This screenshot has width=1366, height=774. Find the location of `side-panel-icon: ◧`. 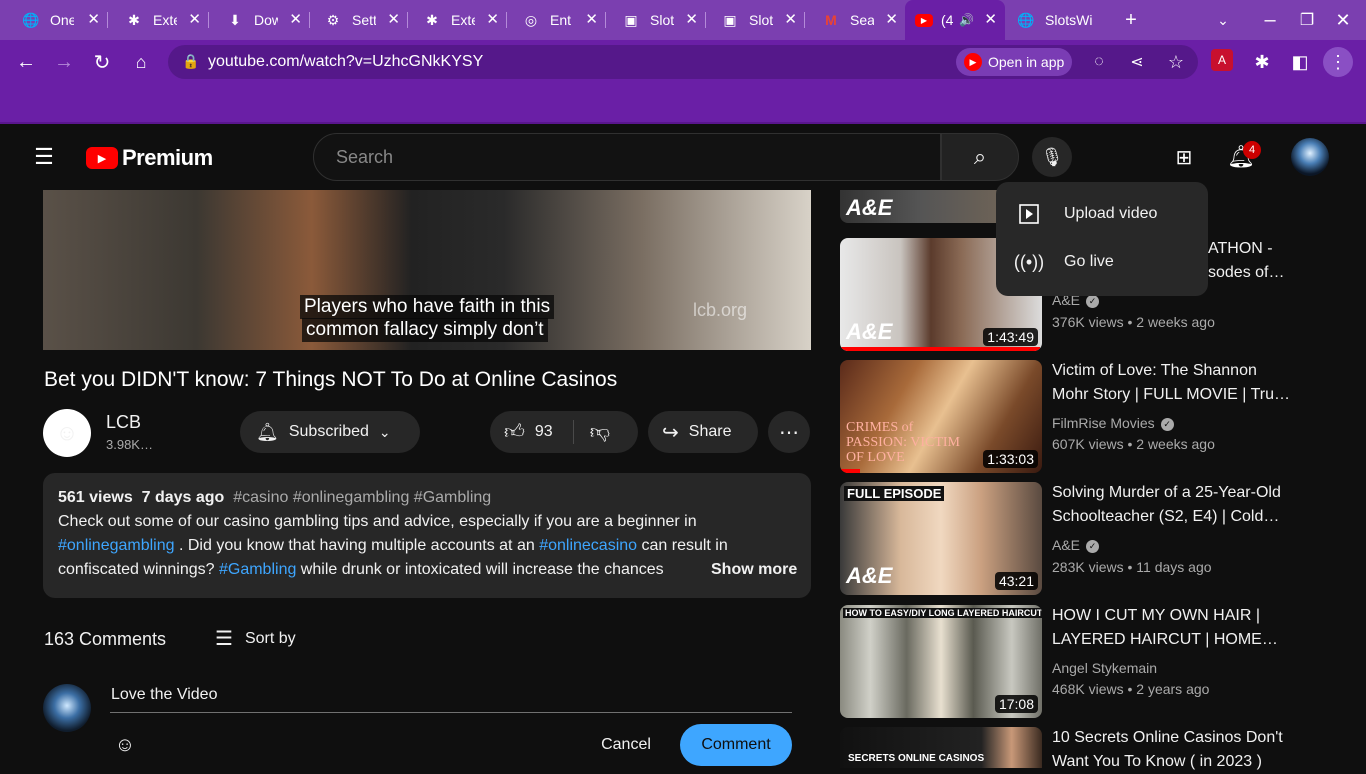

side-panel-icon: ◧ is located at coordinates (1300, 62).